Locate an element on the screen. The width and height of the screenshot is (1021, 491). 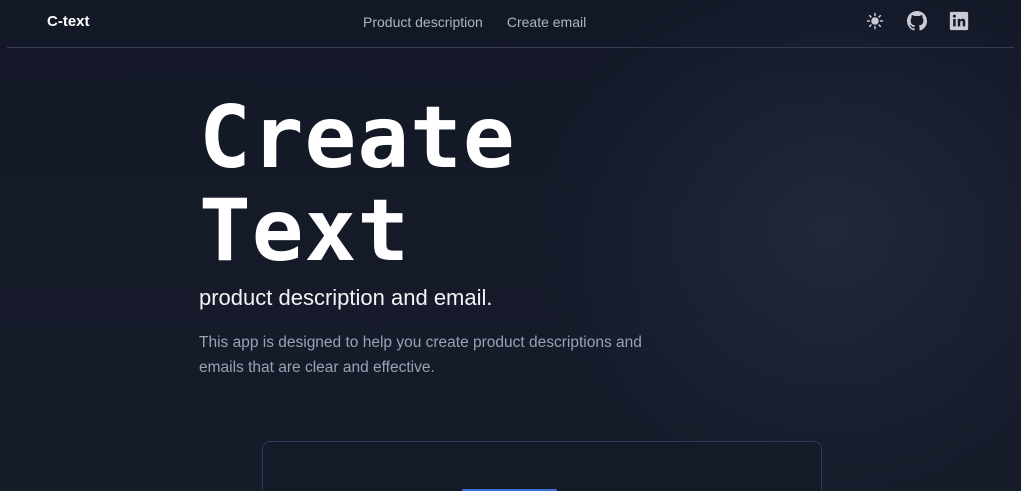
linkedin-icon is located at coordinates (959, 21).